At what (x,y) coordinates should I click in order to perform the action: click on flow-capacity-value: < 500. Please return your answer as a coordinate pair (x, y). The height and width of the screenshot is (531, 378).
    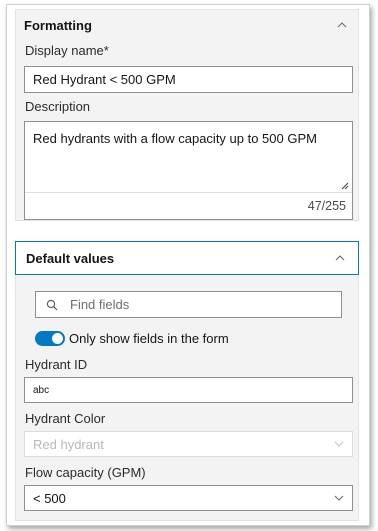
    Looking at the image, I should click on (49, 498).